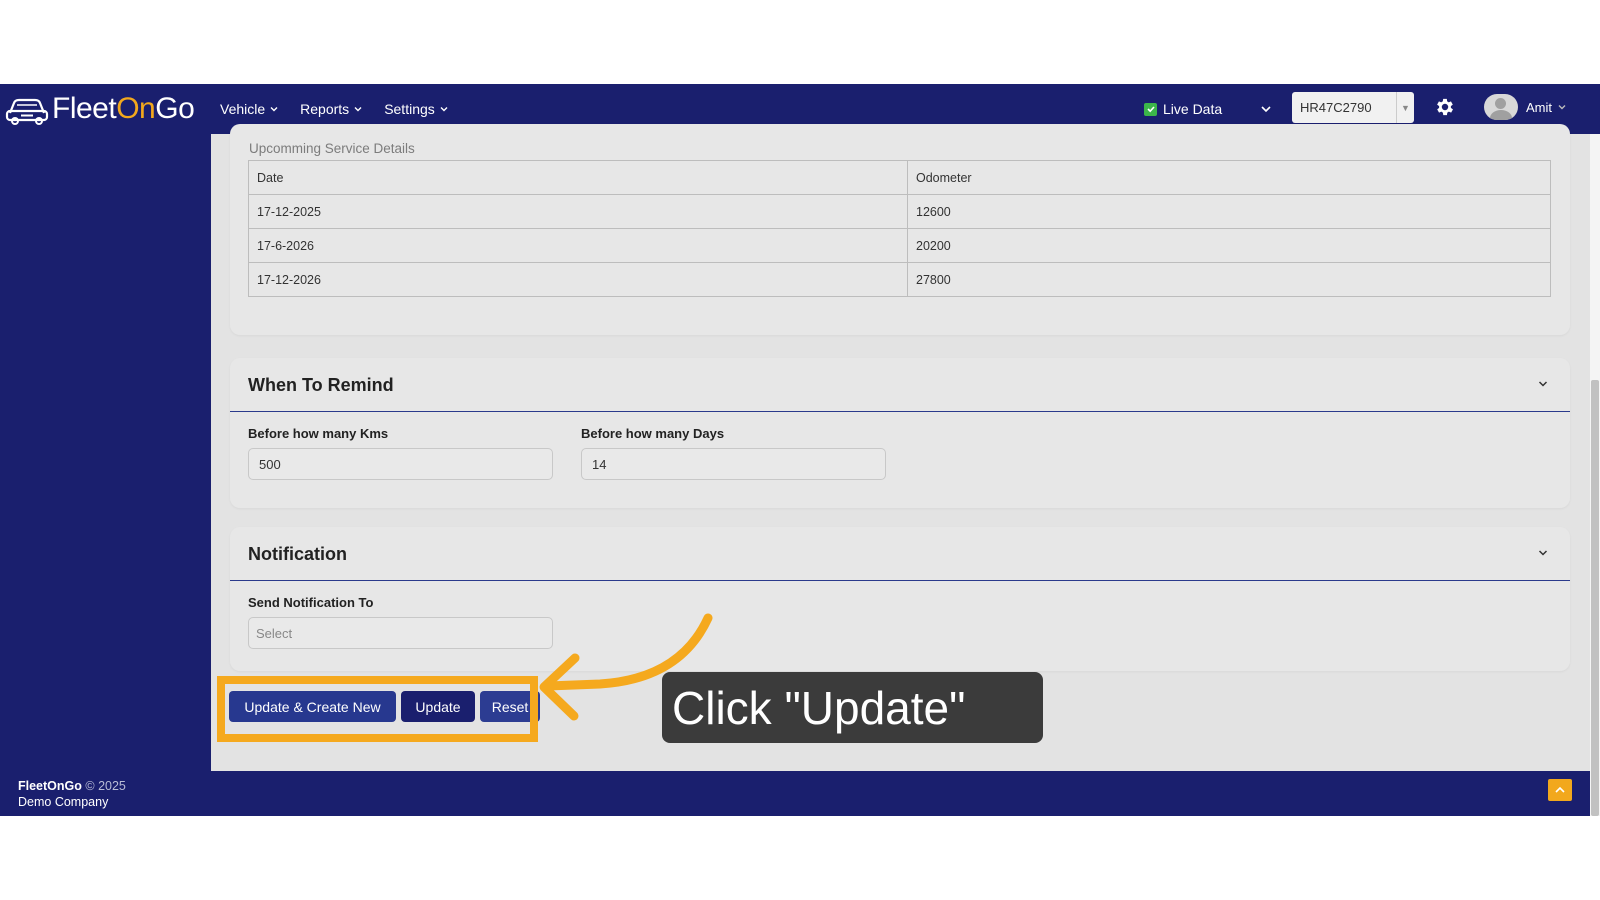 The width and height of the screenshot is (1600, 900). I want to click on footer-brand-line: FleetOnGo © 2025, so click(72, 786).